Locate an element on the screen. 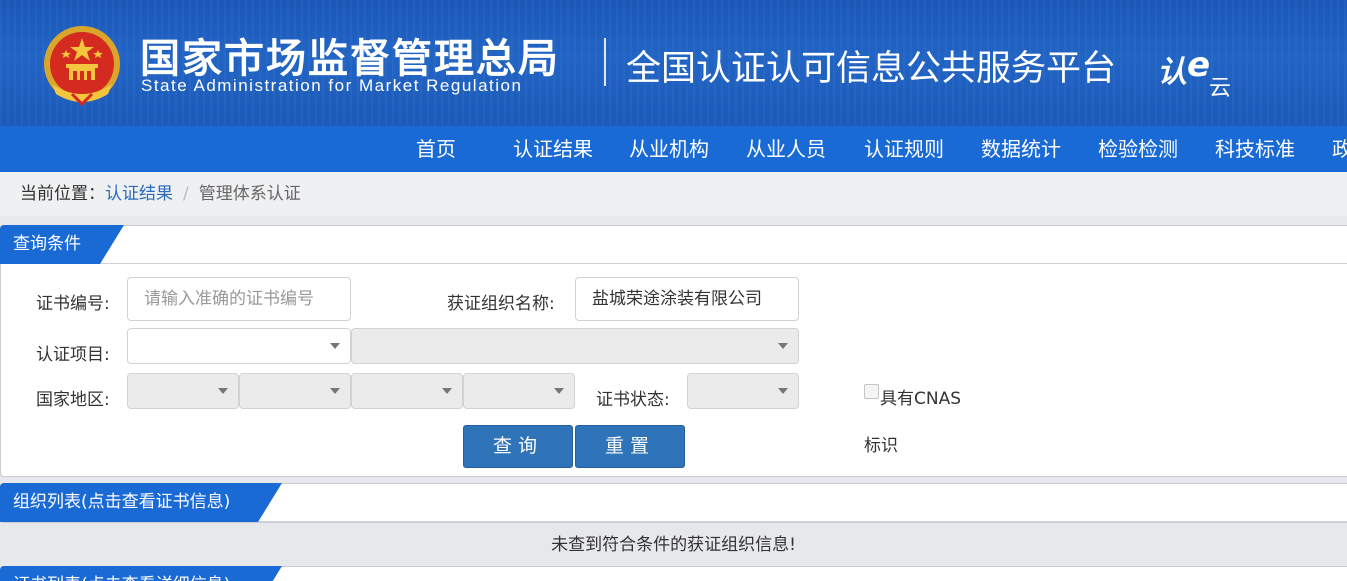  breadcrumb-label: 当前位置： is located at coordinates (62, 194).